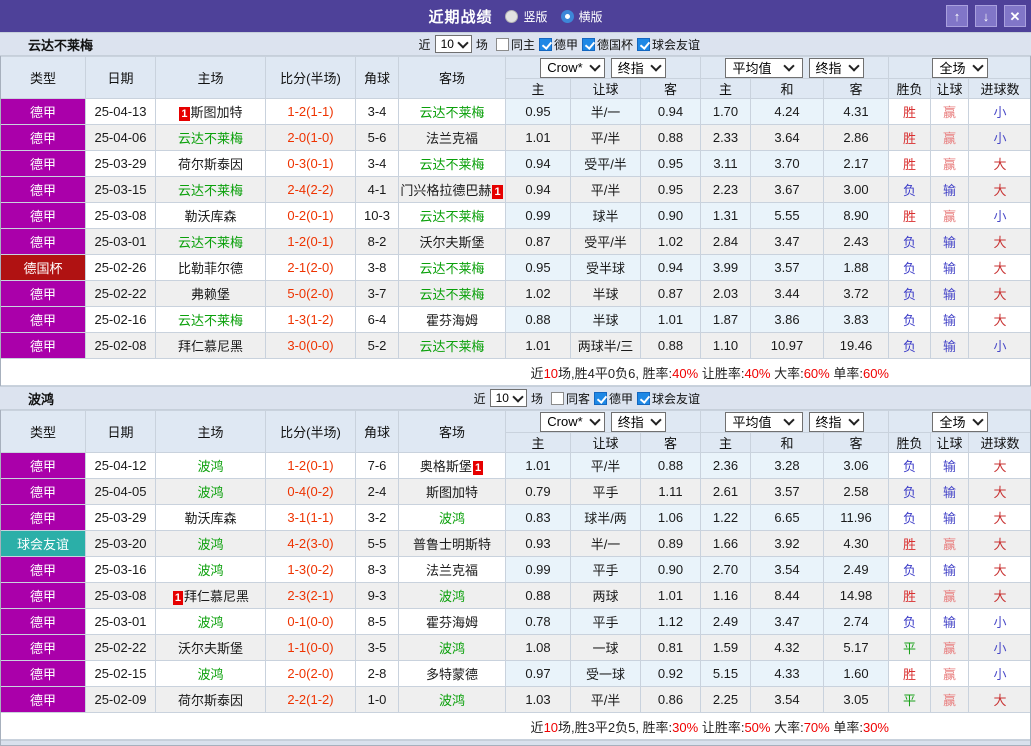 This screenshot has width=1031, height=746. Describe the element at coordinates (452, 138) in the screenshot. I see `away-team-cell: 法兰克福` at that location.